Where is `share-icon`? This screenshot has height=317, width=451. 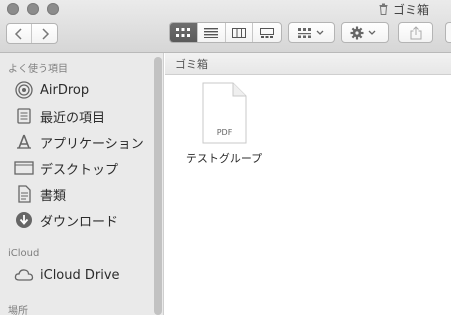
share-icon is located at coordinates (415, 32).